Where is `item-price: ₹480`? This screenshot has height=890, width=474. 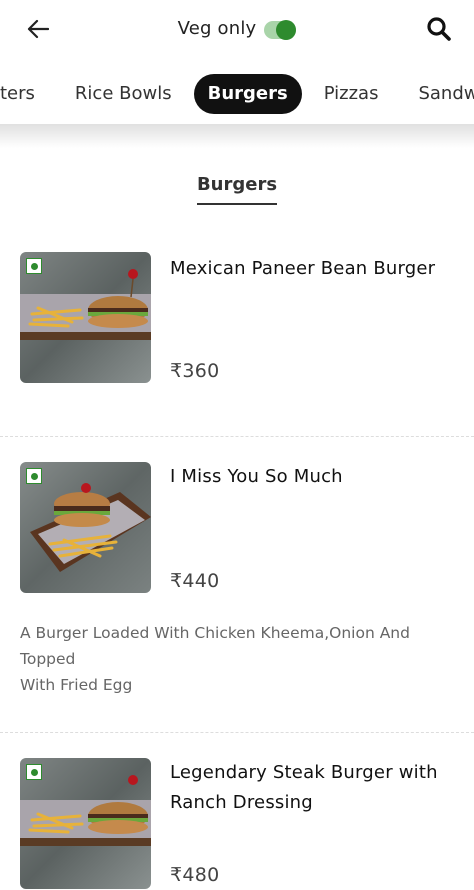 item-price: ₹480 is located at coordinates (195, 875).